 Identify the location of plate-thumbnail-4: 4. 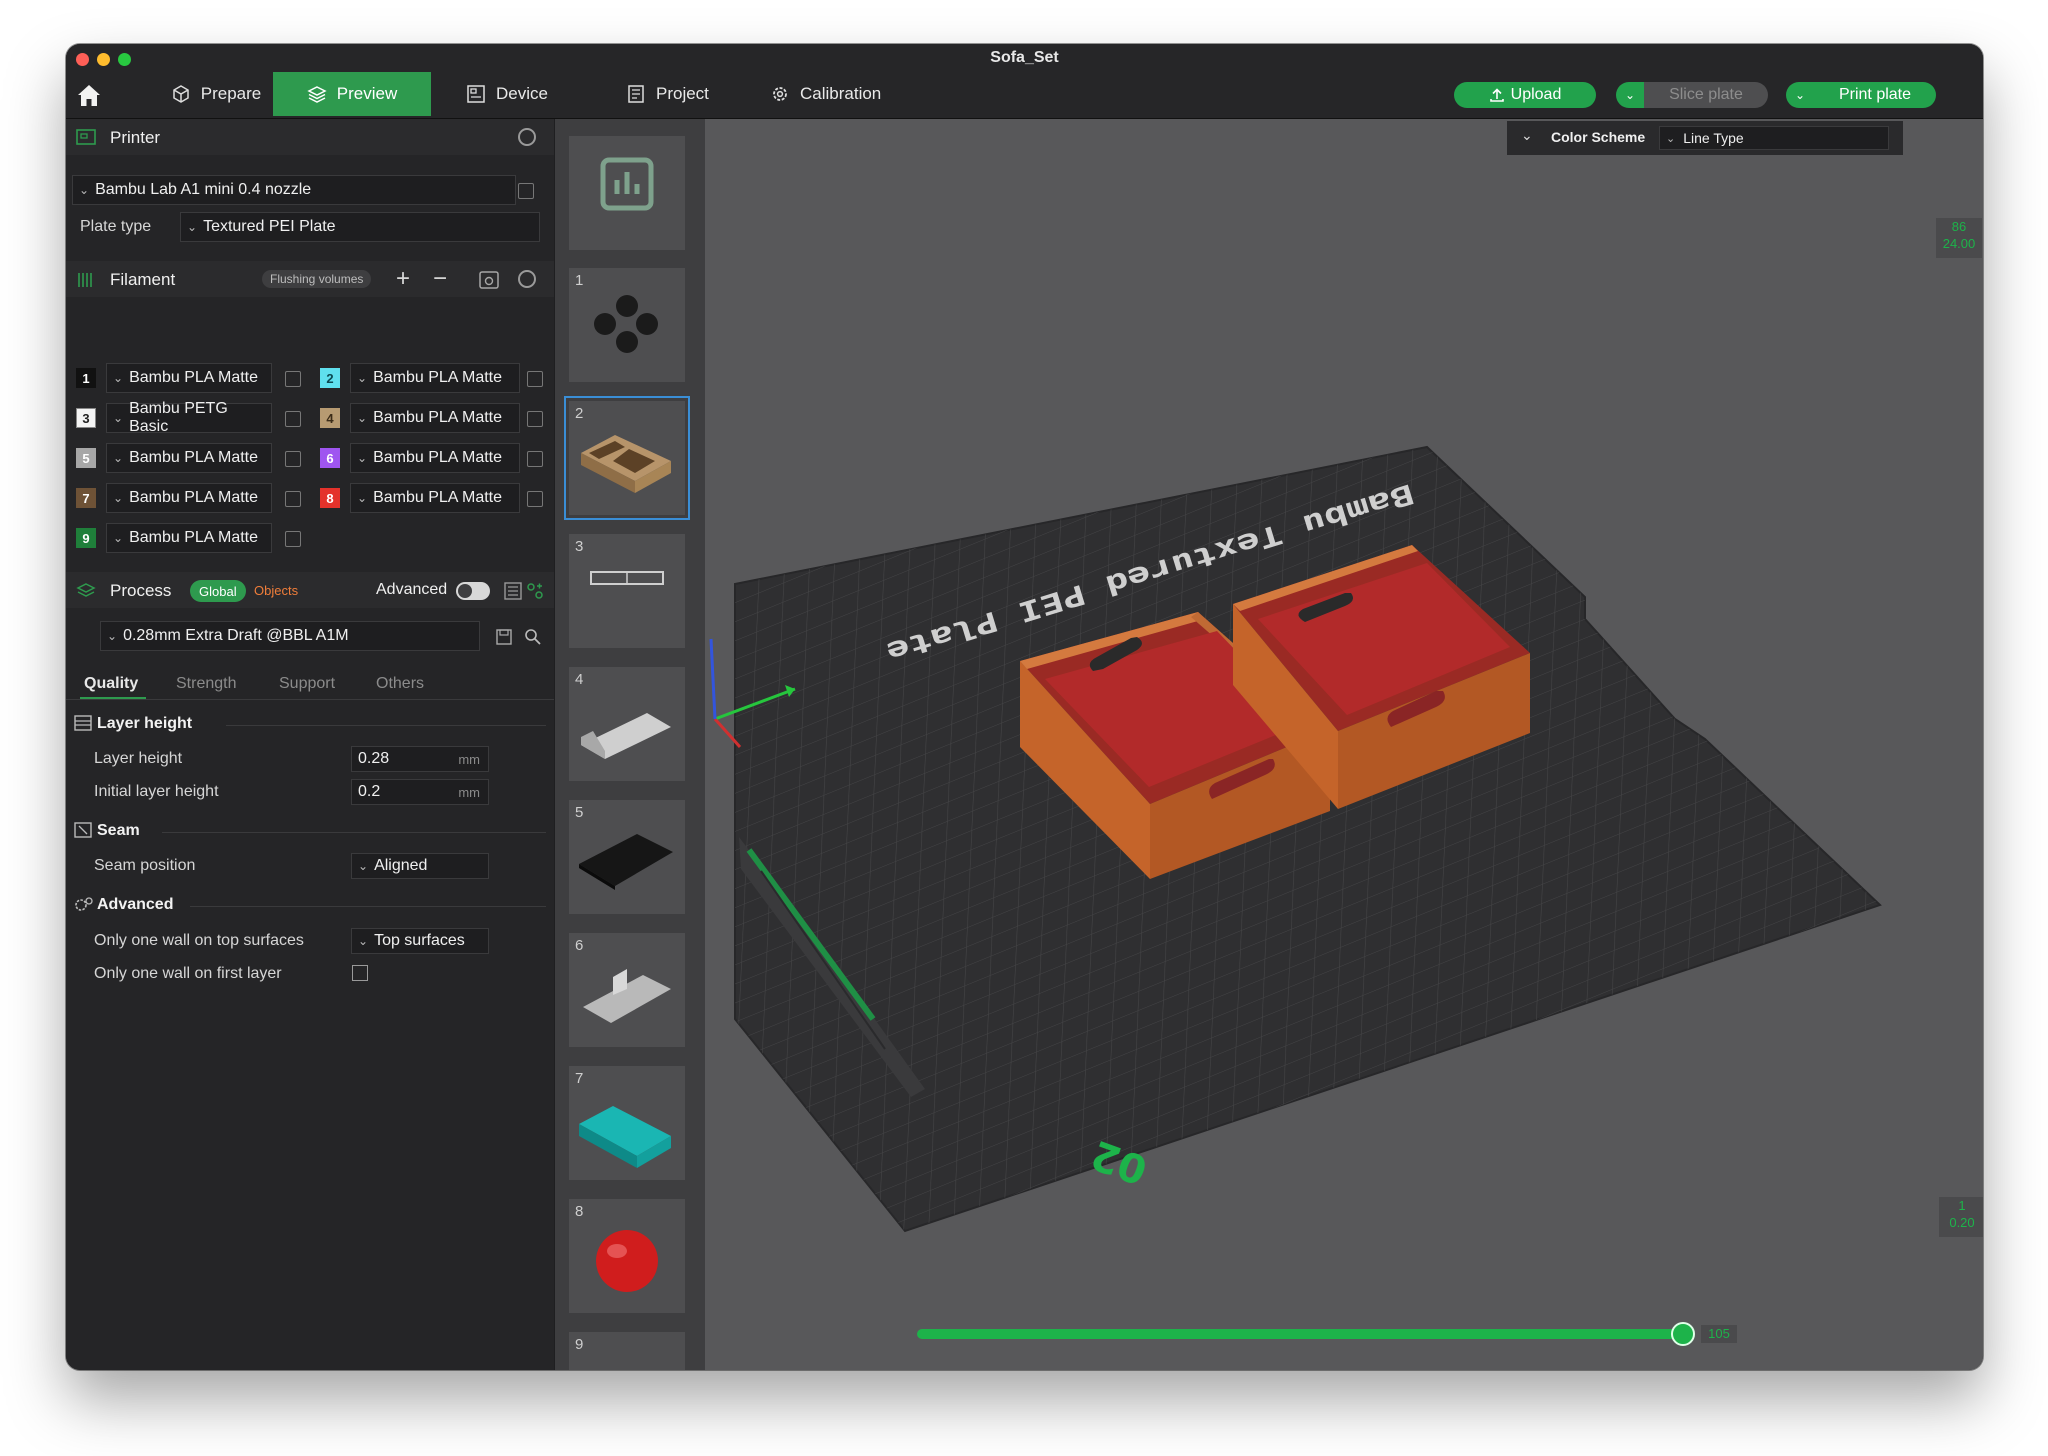
(627, 724).